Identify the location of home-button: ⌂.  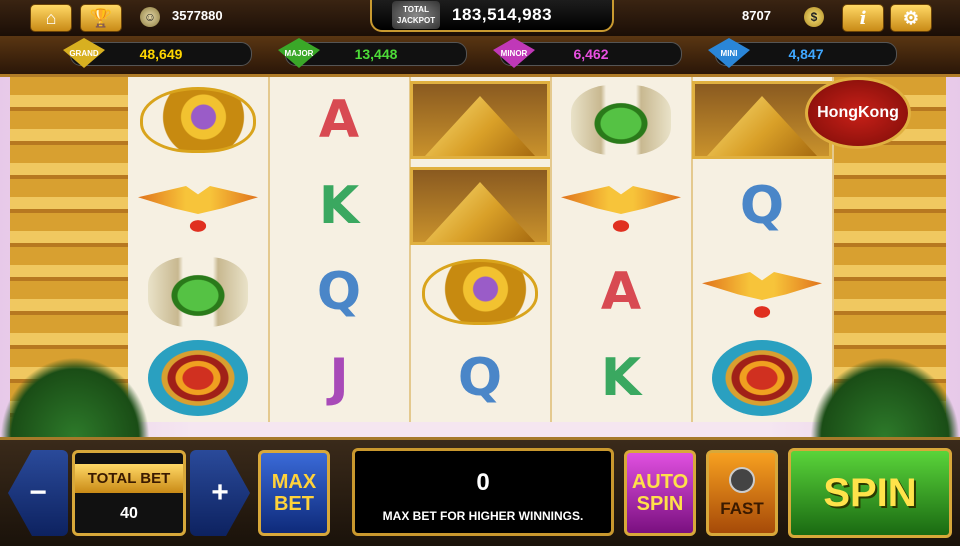
(51, 18).